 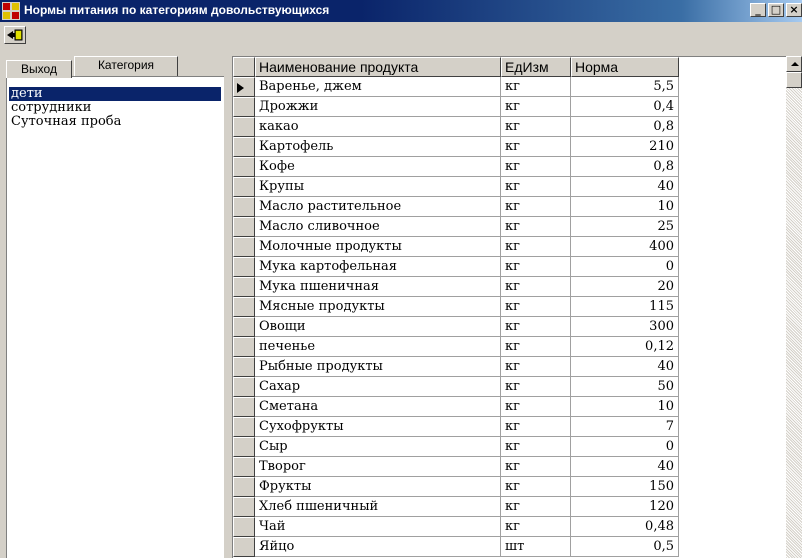 What do you see at coordinates (378, 387) in the screenshot?
I see `cell-product: Сахар` at bounding box center [378, 387].